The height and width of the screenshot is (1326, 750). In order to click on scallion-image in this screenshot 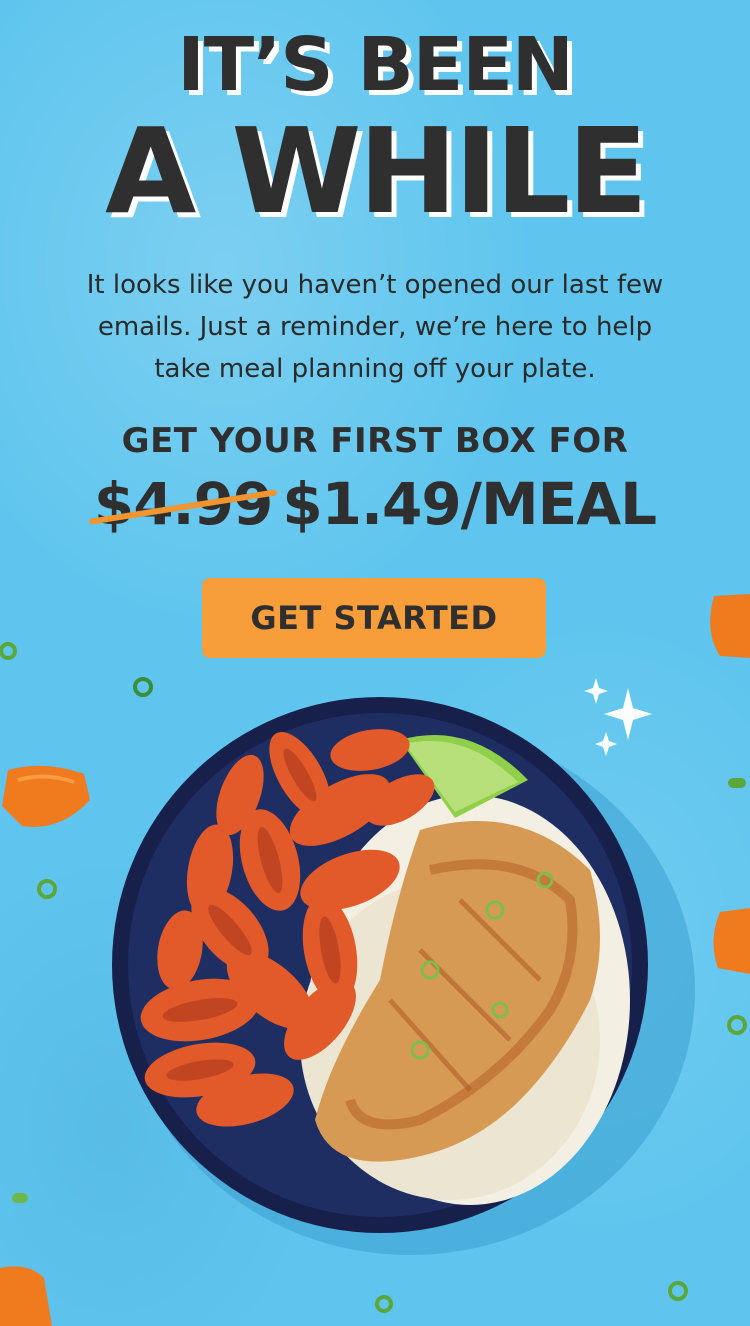, I will do `click(8, 651)`.